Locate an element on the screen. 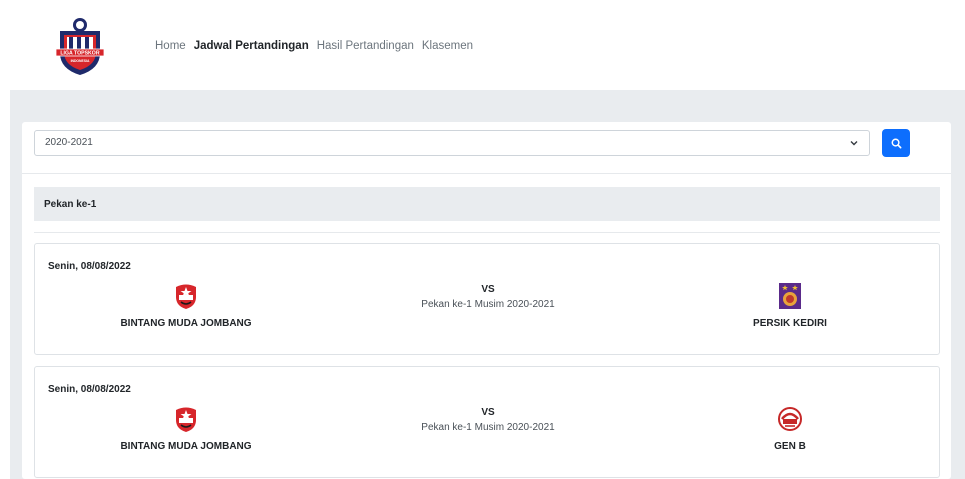 The image size is (965, 479). away-team: PERSIK KEDIRI is located at coordinates (790, 305).